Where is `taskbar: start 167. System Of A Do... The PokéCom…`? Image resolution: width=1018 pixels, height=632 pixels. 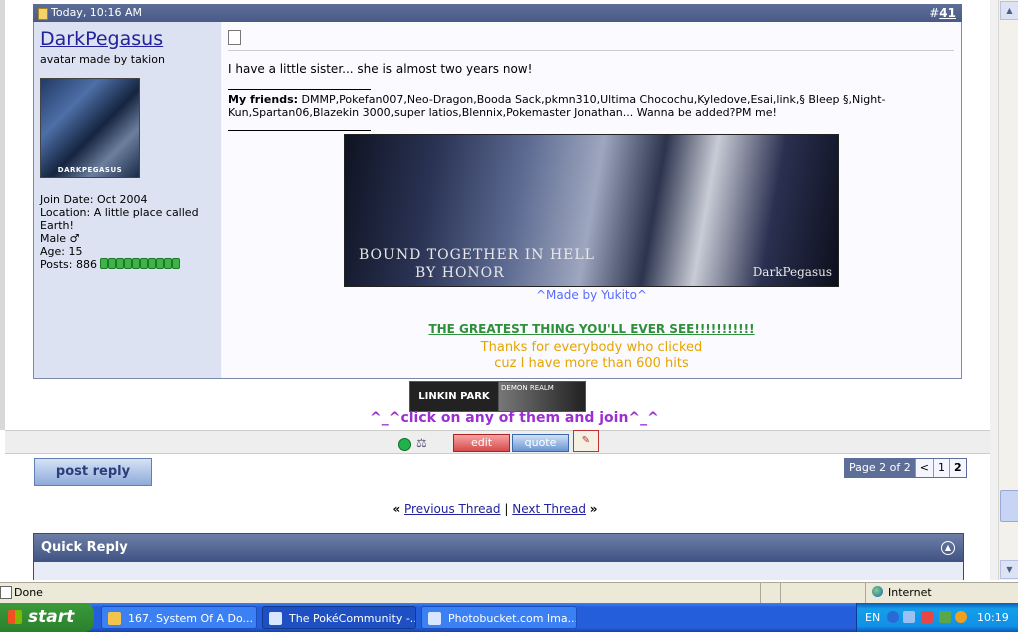 taskbar: start 167. System Of A Do... The PokéCom… is located at coordinates (509, 617).